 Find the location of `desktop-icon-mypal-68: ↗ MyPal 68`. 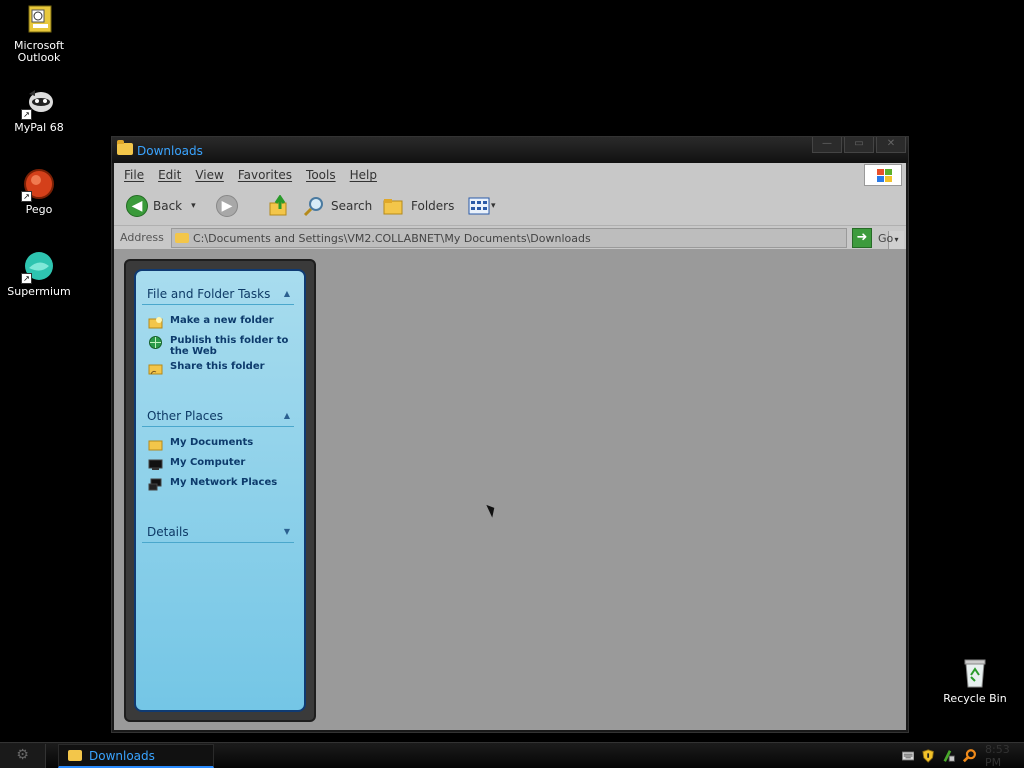

desktop-icon-mypal-68: ↗ MyPal 68 is located at coordinates (39, 110).